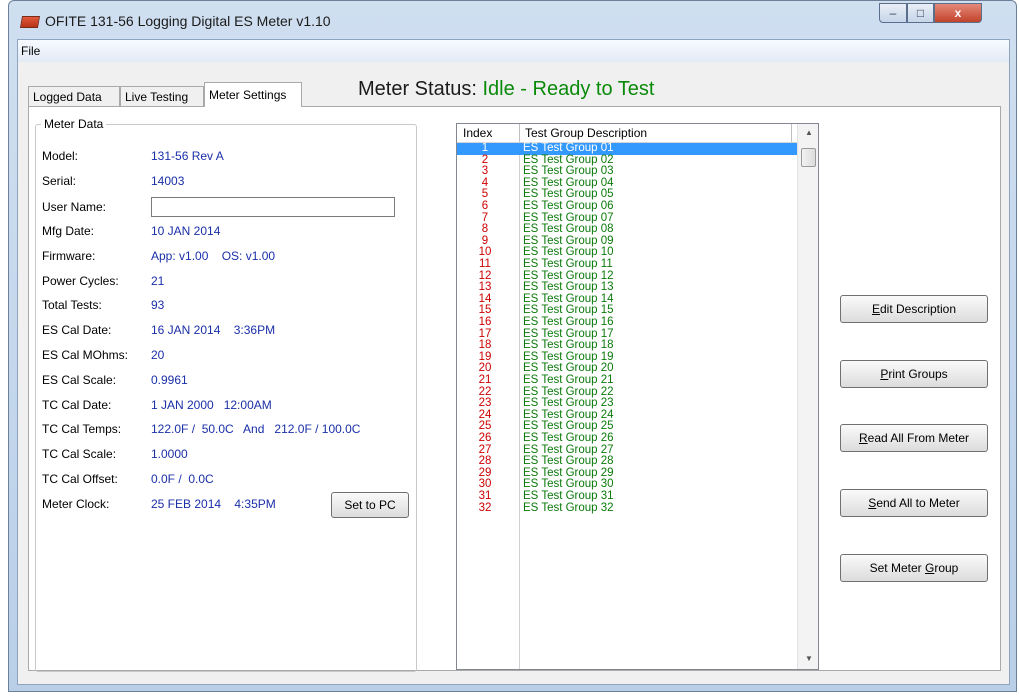 This screenshot has width=1019, height=696. What do you see at coordinates (809, 658) in the screenshot?
I see `scroll-down-icon: ▼` at bounding box center [809, 658].